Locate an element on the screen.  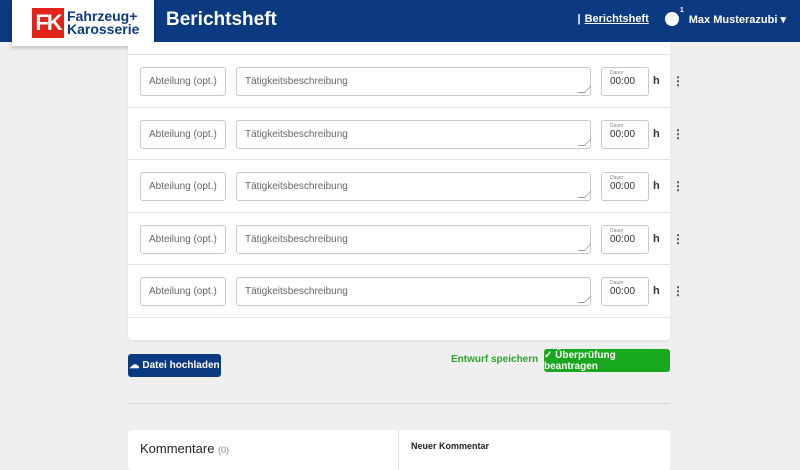
notification-count: 1 is located at coordinates (681, 10).